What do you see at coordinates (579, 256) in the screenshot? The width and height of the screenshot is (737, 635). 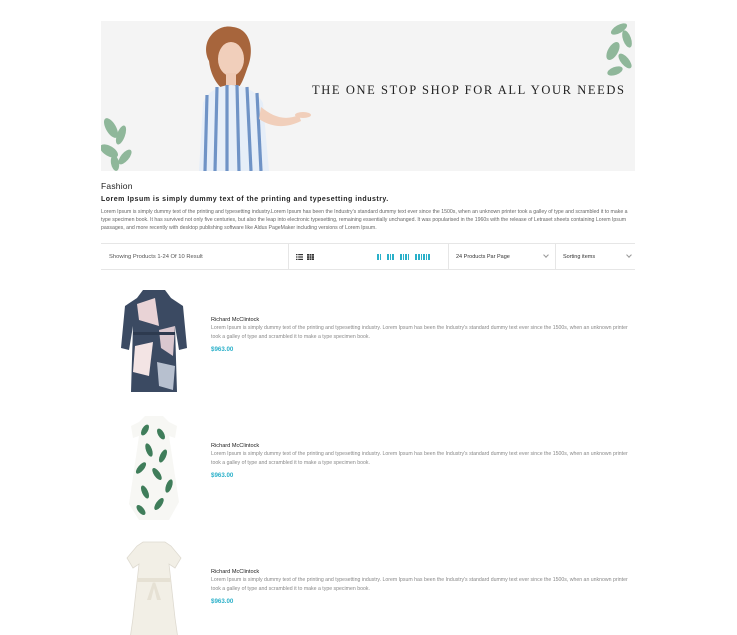 I see `sort-label: Sorting items` at bounding box center [579, 256].